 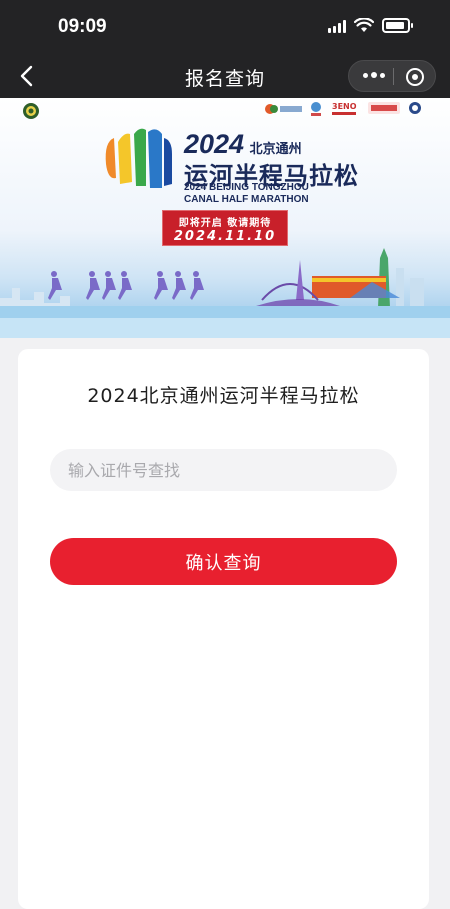 What do you see at coordinates (223, 561) in the screenshot?
I see `confirm-query-button: 确认查询` at bounding box center [223, 561].